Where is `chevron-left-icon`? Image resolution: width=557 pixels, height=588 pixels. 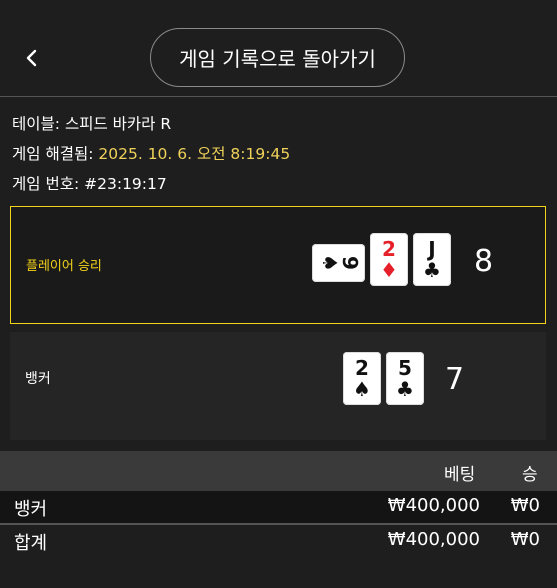 chevron-left-icon is located at coordinates (31, 58).